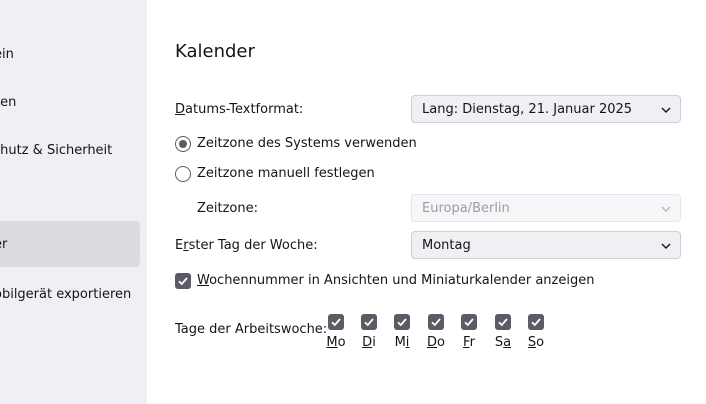 This screenshot has height=404, width=706. What do you see at coordinates (369, 332) in the screenshot?
I see `workweek-day-di: Di` at bounding box center [369, 332].